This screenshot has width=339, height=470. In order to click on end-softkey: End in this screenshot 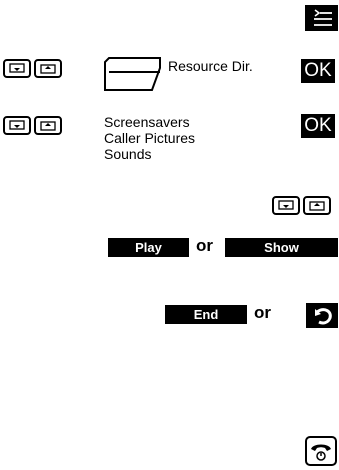, I will do `click(206, 314)`.